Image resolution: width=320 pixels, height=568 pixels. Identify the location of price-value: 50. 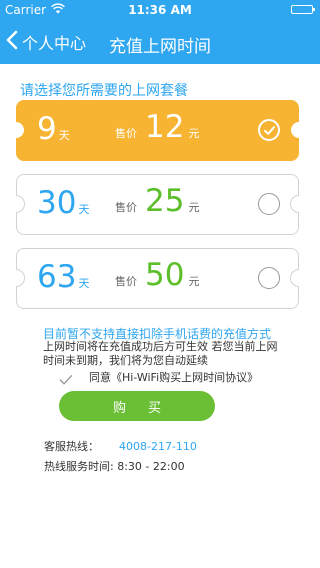
(165, 275).